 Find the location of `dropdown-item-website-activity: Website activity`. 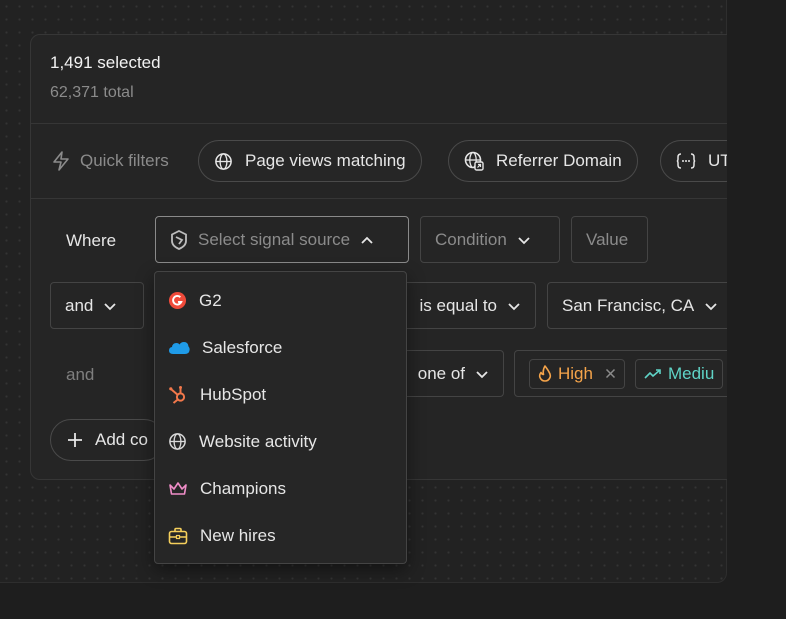

dropdown-item-website-activity: Website activity is located at coordinates (280, 441).